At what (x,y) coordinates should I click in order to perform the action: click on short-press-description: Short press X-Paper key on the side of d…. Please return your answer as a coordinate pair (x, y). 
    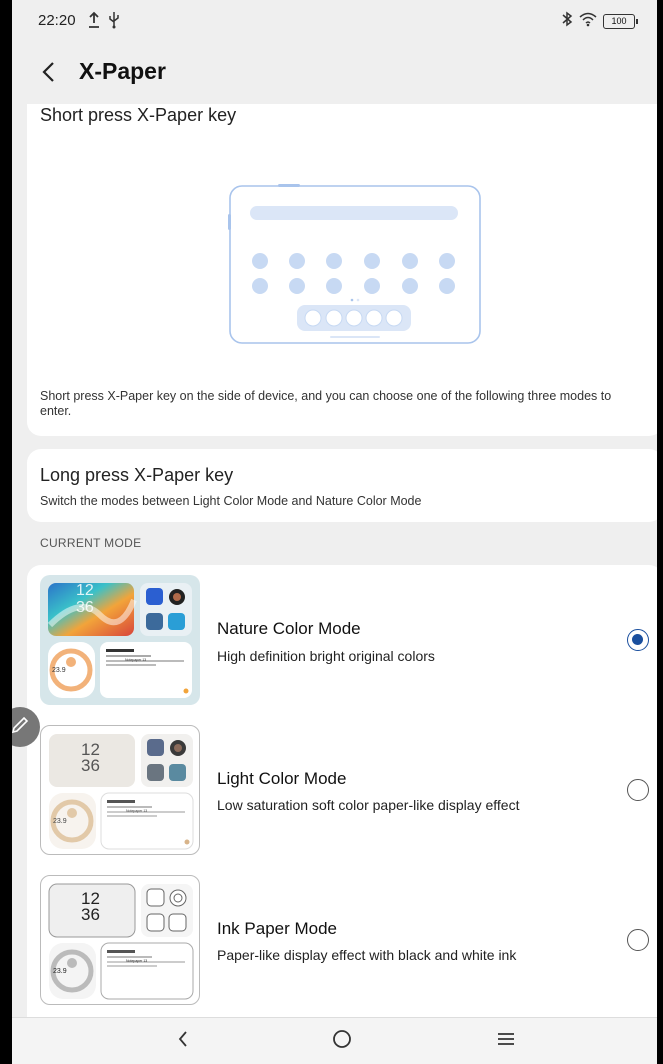
    Looking at the image, I should click on (326, 403).